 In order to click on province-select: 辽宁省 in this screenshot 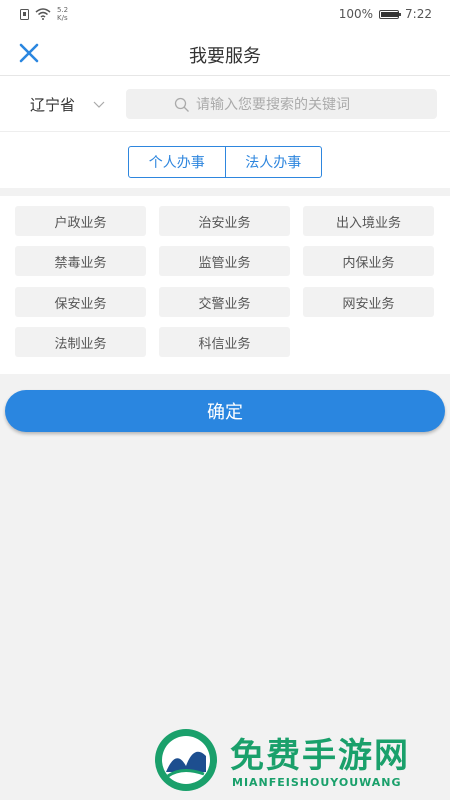, I will do `click(67, 104)`.